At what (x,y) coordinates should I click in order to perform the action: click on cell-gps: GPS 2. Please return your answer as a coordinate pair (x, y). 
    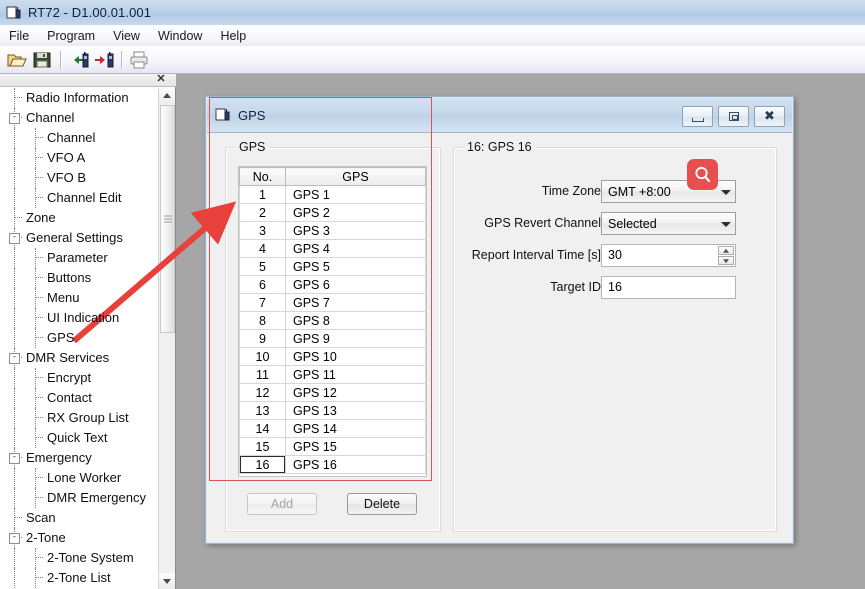
    Looking at the image, I should click on (355, 212).